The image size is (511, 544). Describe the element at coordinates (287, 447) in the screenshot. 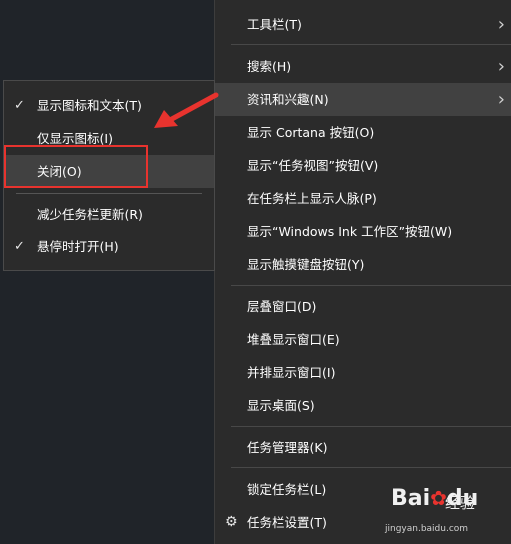

I see `menu-item-label: 任务管理器(K)` at that location.